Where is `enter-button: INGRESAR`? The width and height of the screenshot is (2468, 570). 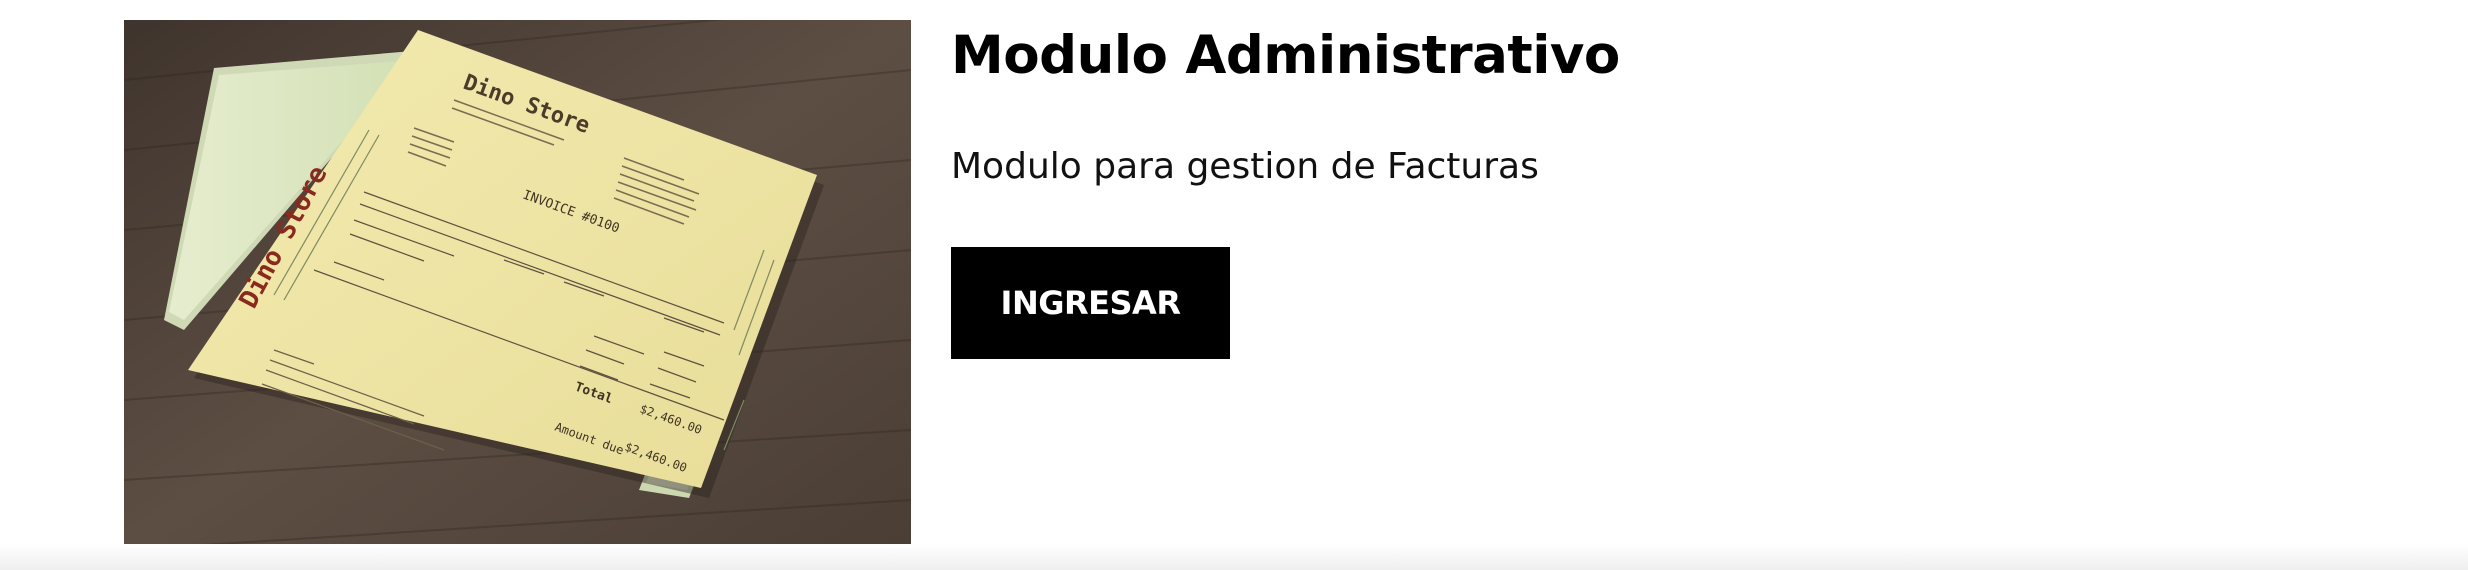
enter-button: INGRESAR is located at coordinates (1090, 303).